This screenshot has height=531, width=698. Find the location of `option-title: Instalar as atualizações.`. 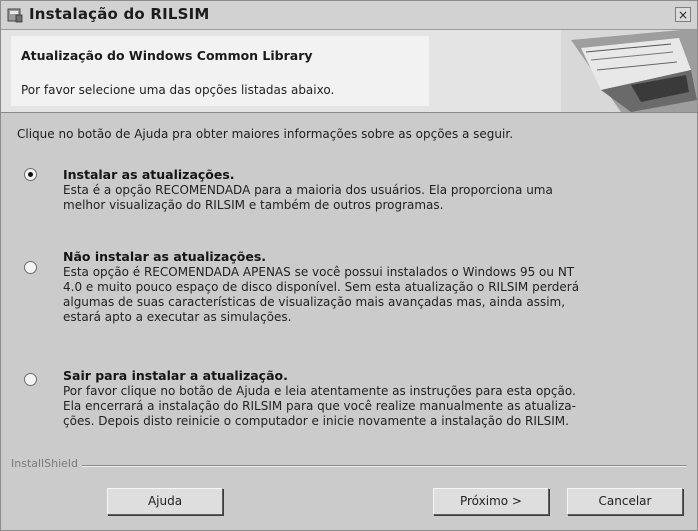

option-title: Instalar as atualizações. is located at coordinates (149, 174).